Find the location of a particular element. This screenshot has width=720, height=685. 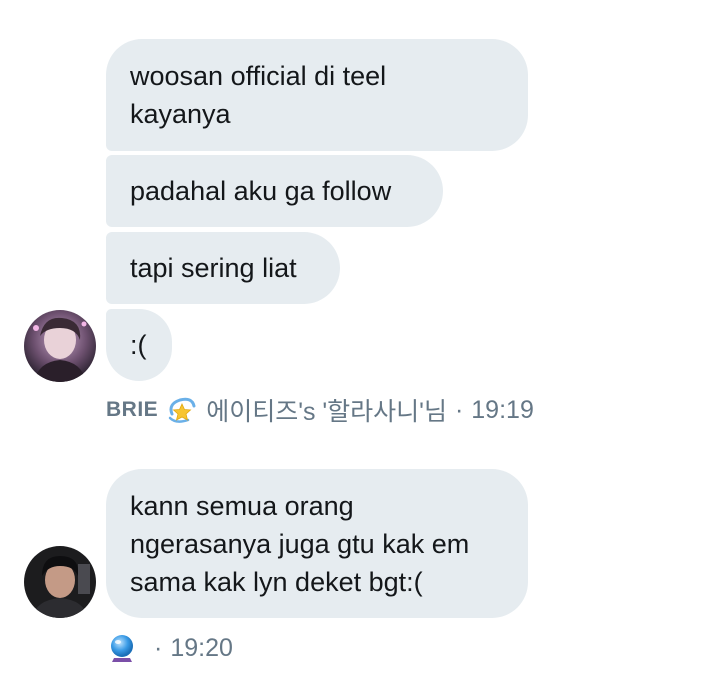

message-text: woosan official di teel kayanya is located at coordinates (258, 95).